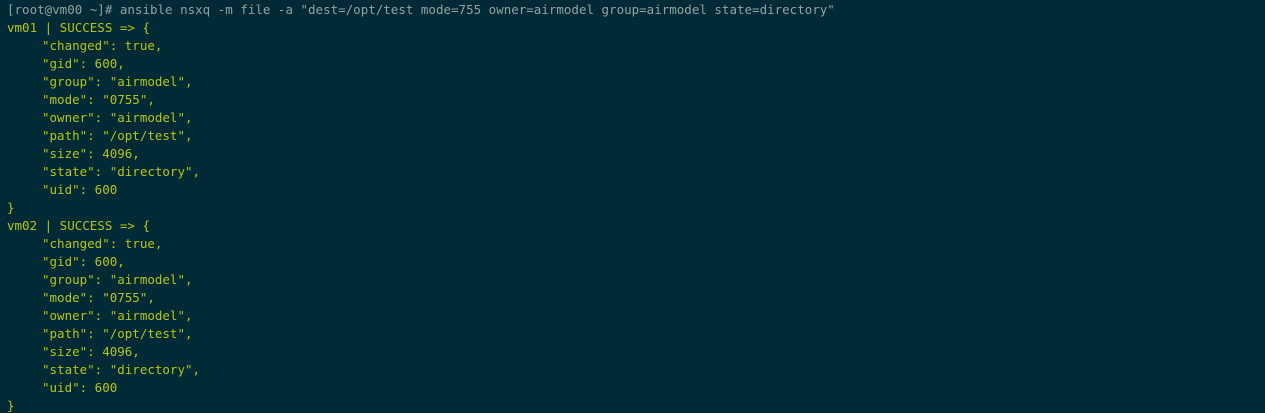 This screenshot has width=1265, height=413. Describe the element at coordinates (78, 27) in the screenshot. I see `host-header: vm01 | SUCCESS => {` at that location.